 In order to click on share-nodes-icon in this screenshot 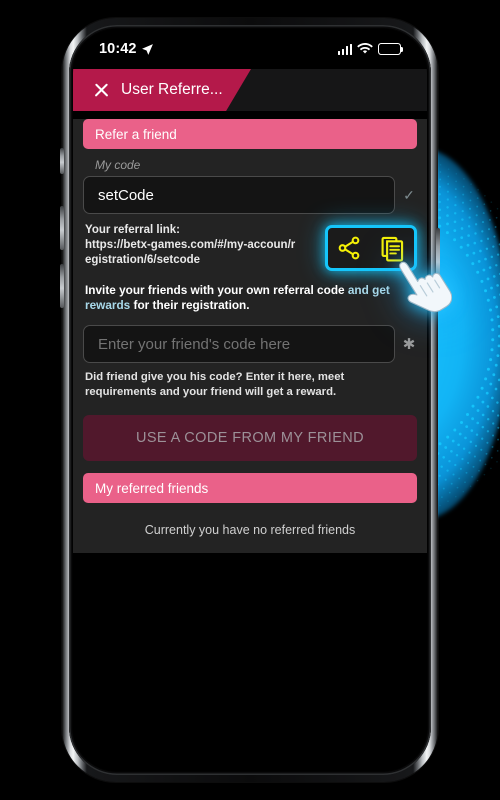, I will do `click(349, 248)`.